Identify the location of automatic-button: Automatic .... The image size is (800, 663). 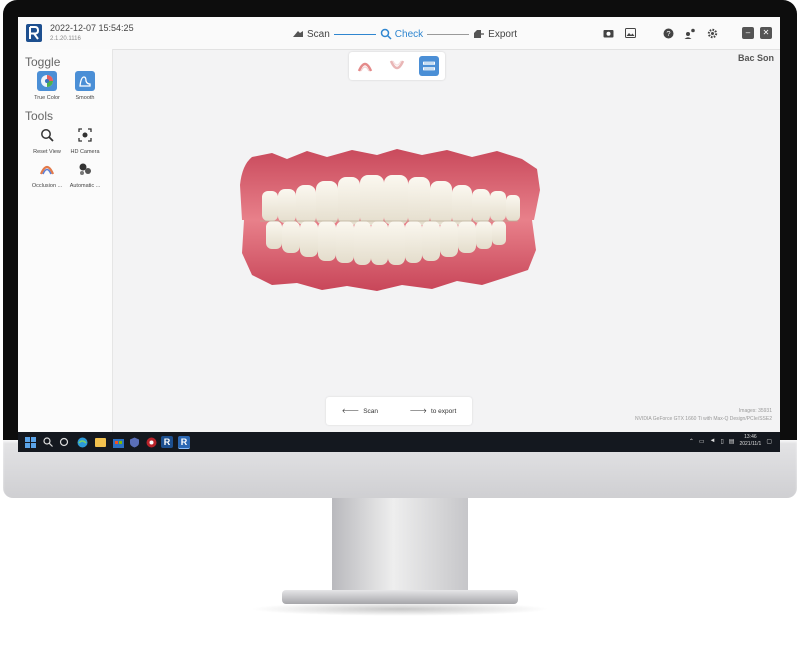
(85, 174).